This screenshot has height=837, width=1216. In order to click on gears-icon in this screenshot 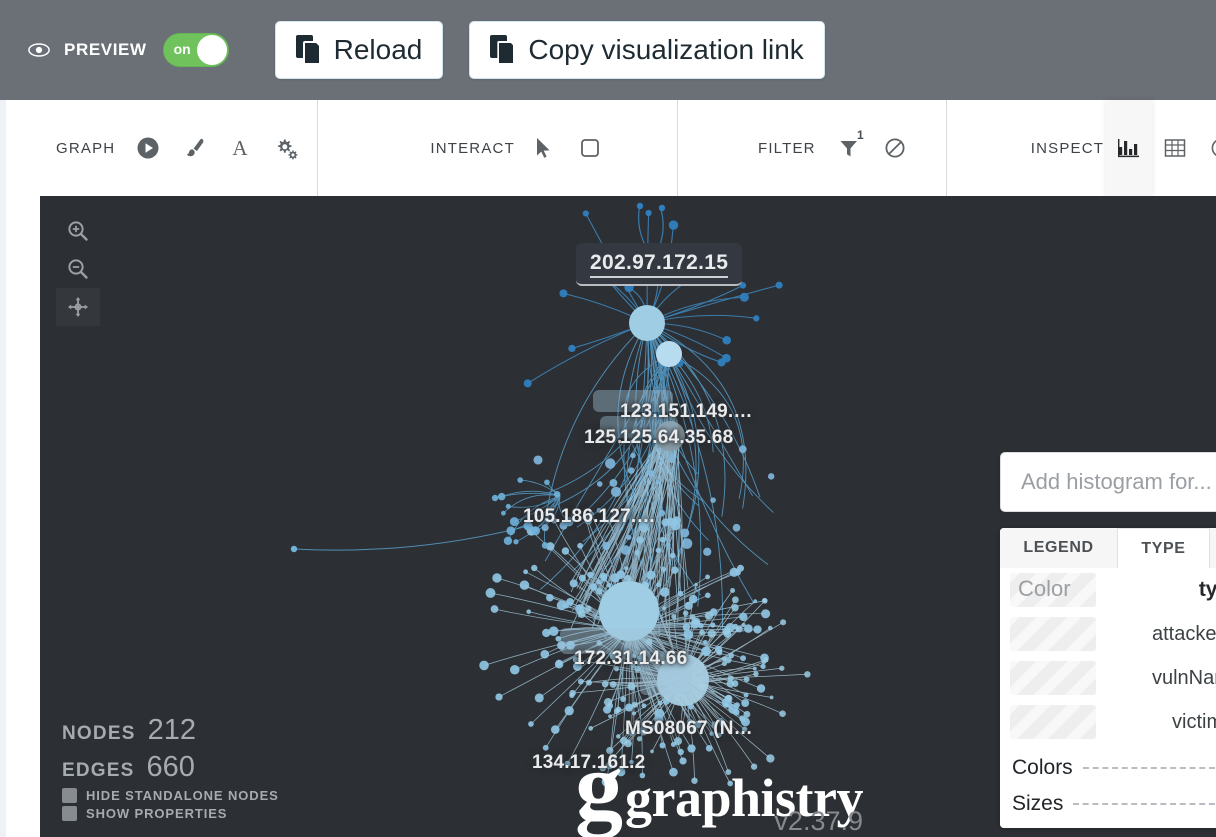, I will do `click(286, 148)`.